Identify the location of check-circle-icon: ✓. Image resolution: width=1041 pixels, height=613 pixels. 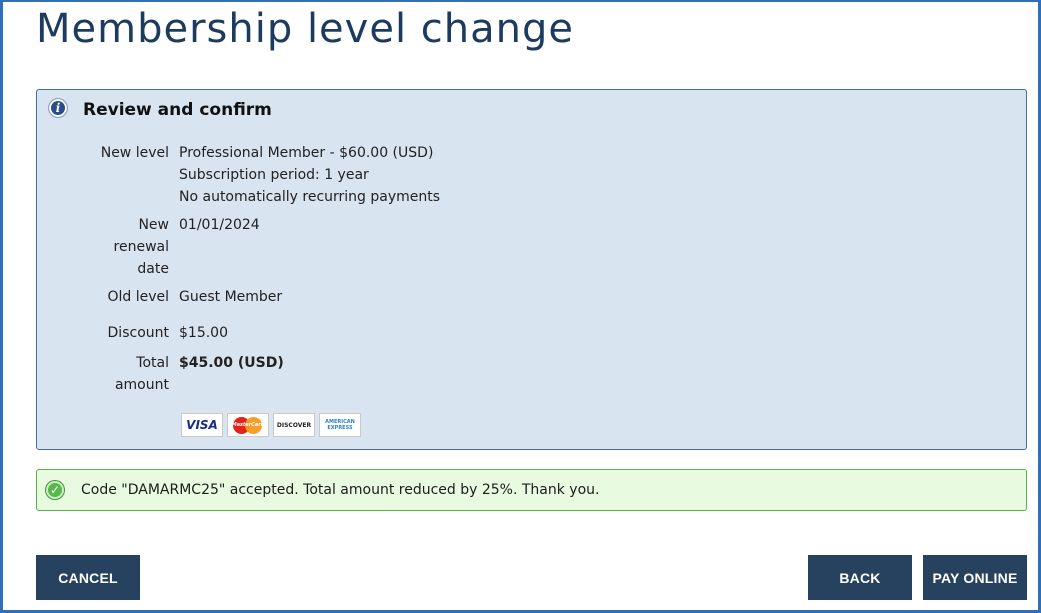
(55, 490).